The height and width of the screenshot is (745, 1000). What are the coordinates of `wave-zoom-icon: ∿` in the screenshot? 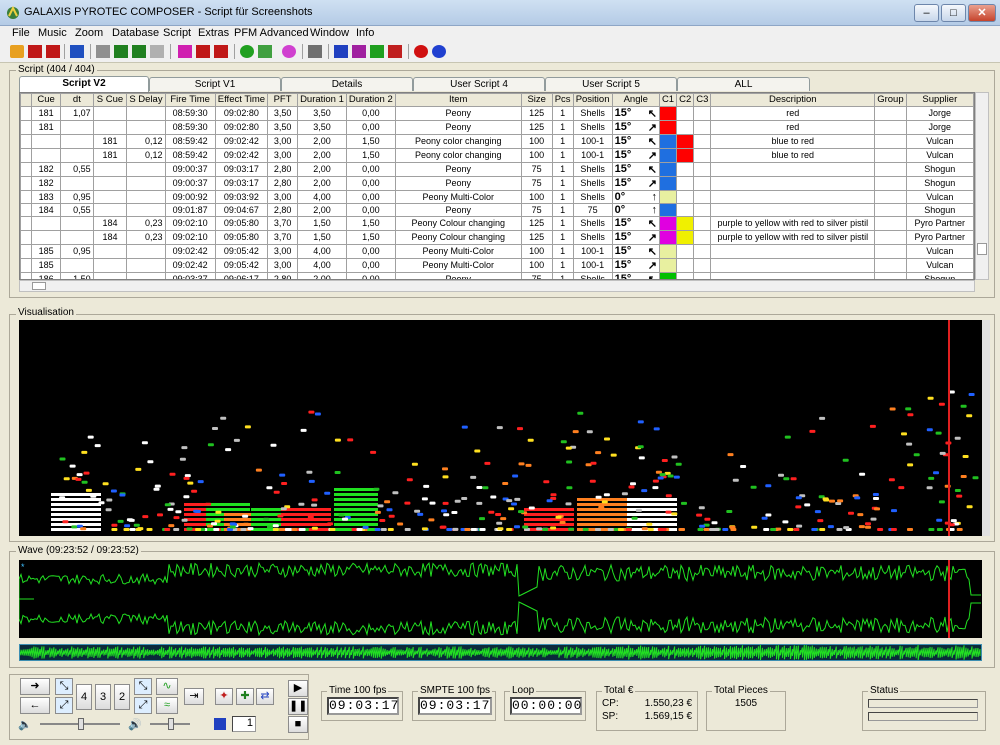 It's located at (167, 686).